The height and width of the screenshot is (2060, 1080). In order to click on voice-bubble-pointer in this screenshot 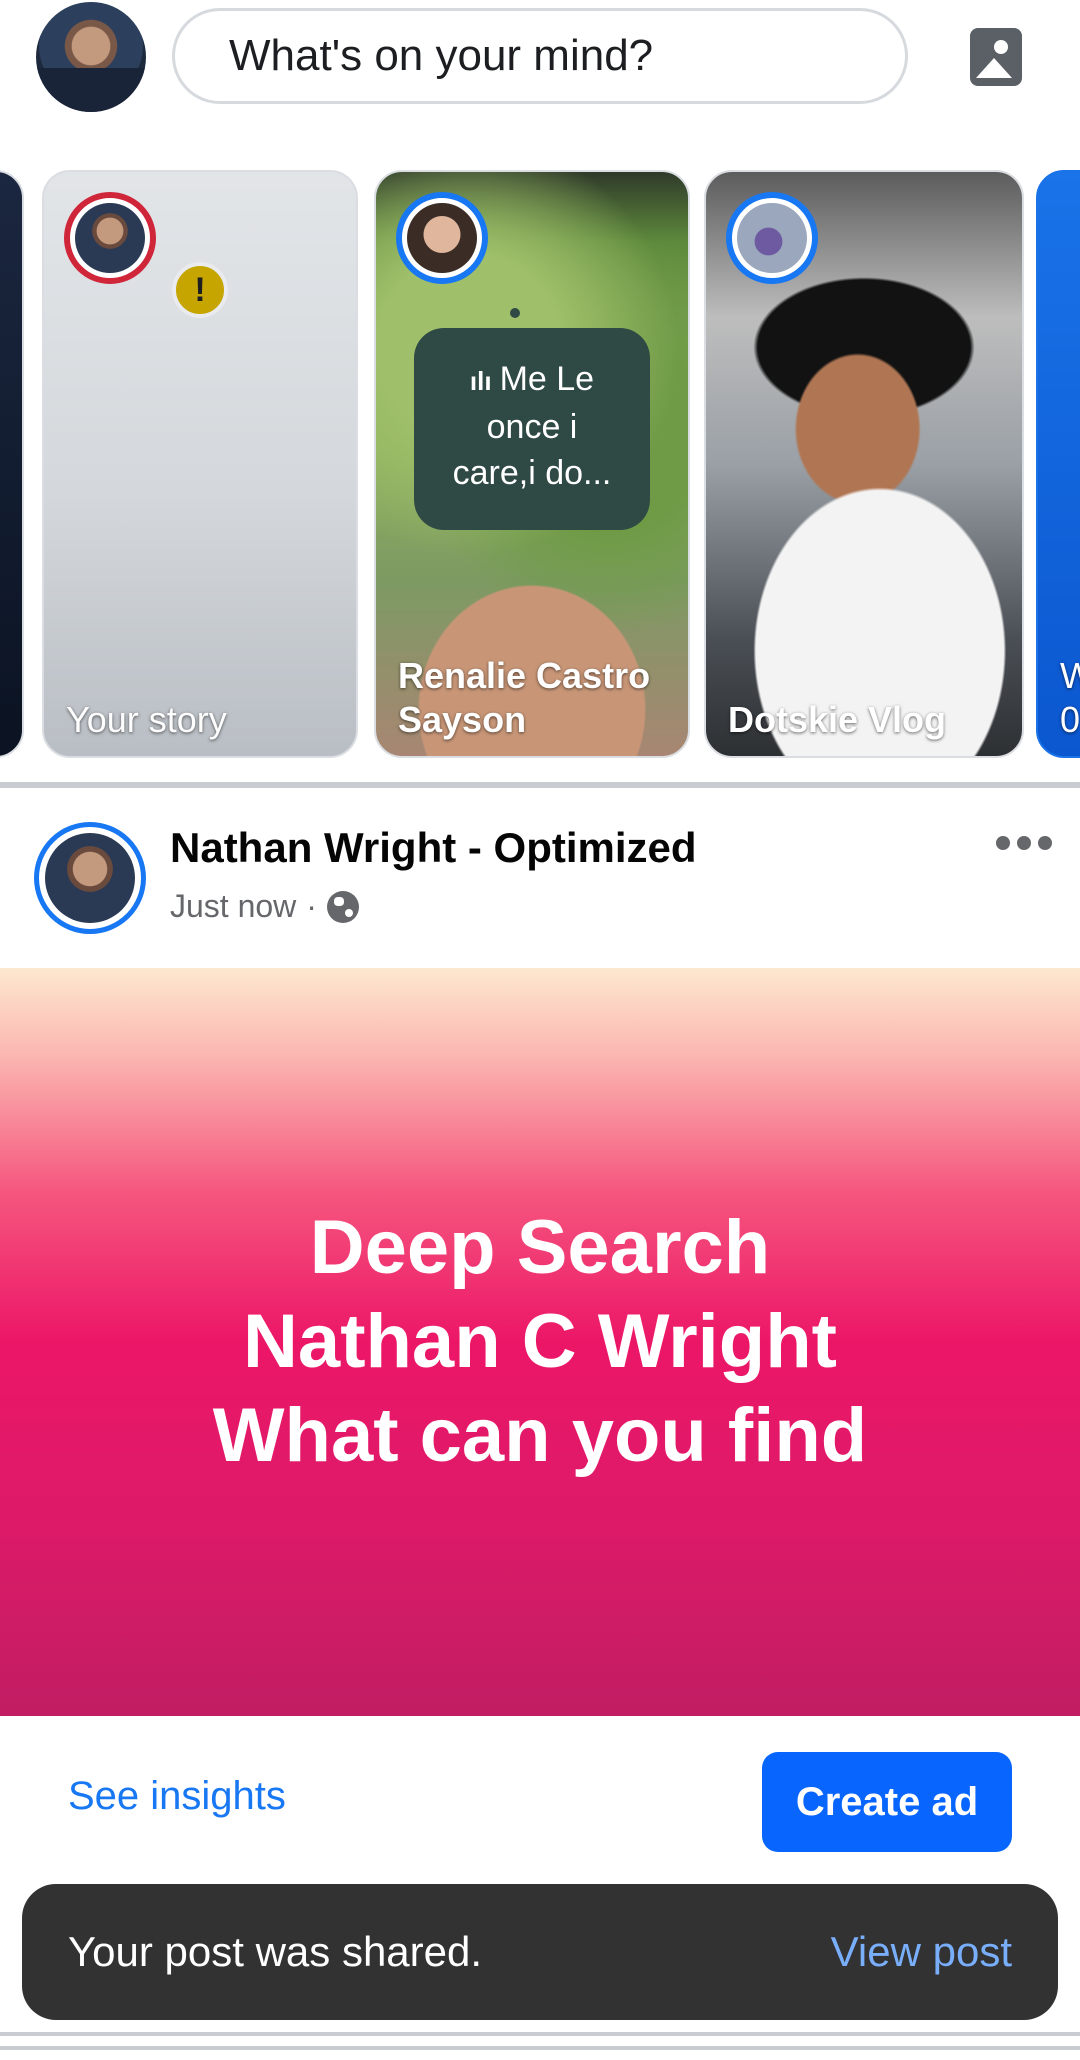, I will do `click(515, 313)`.